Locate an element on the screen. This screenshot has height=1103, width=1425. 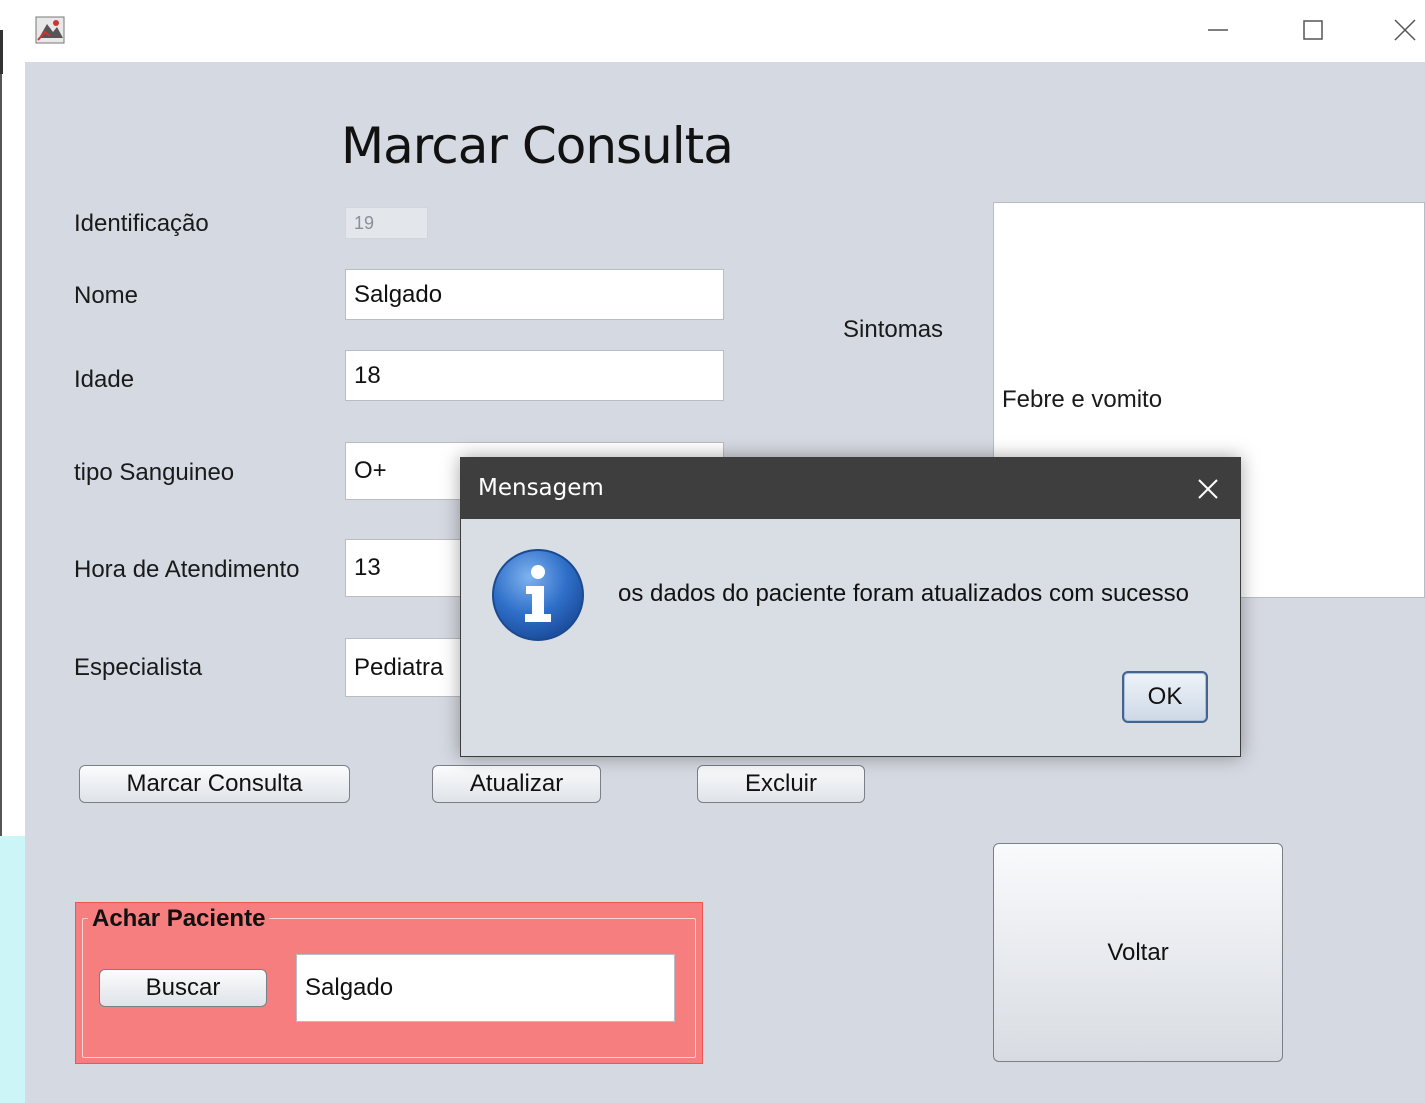
voltar-button: Voltar is located at coordinates (1138, 952).